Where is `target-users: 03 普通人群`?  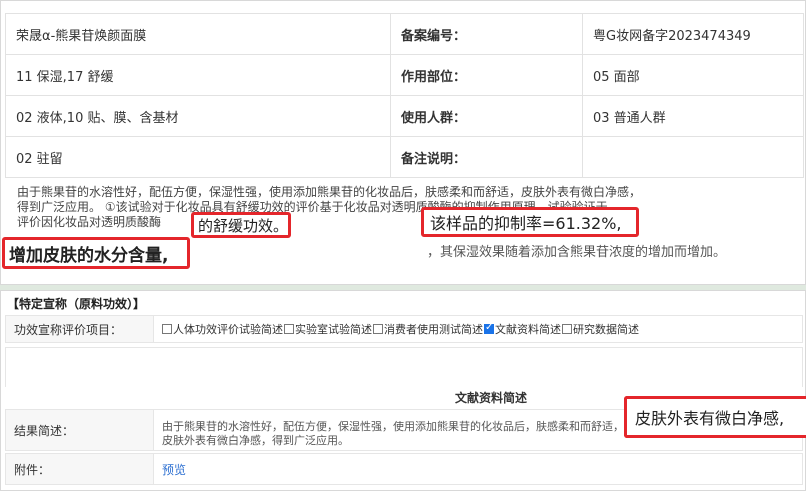
target-users: 03 普通人群 is located at coordinates (693, 116).